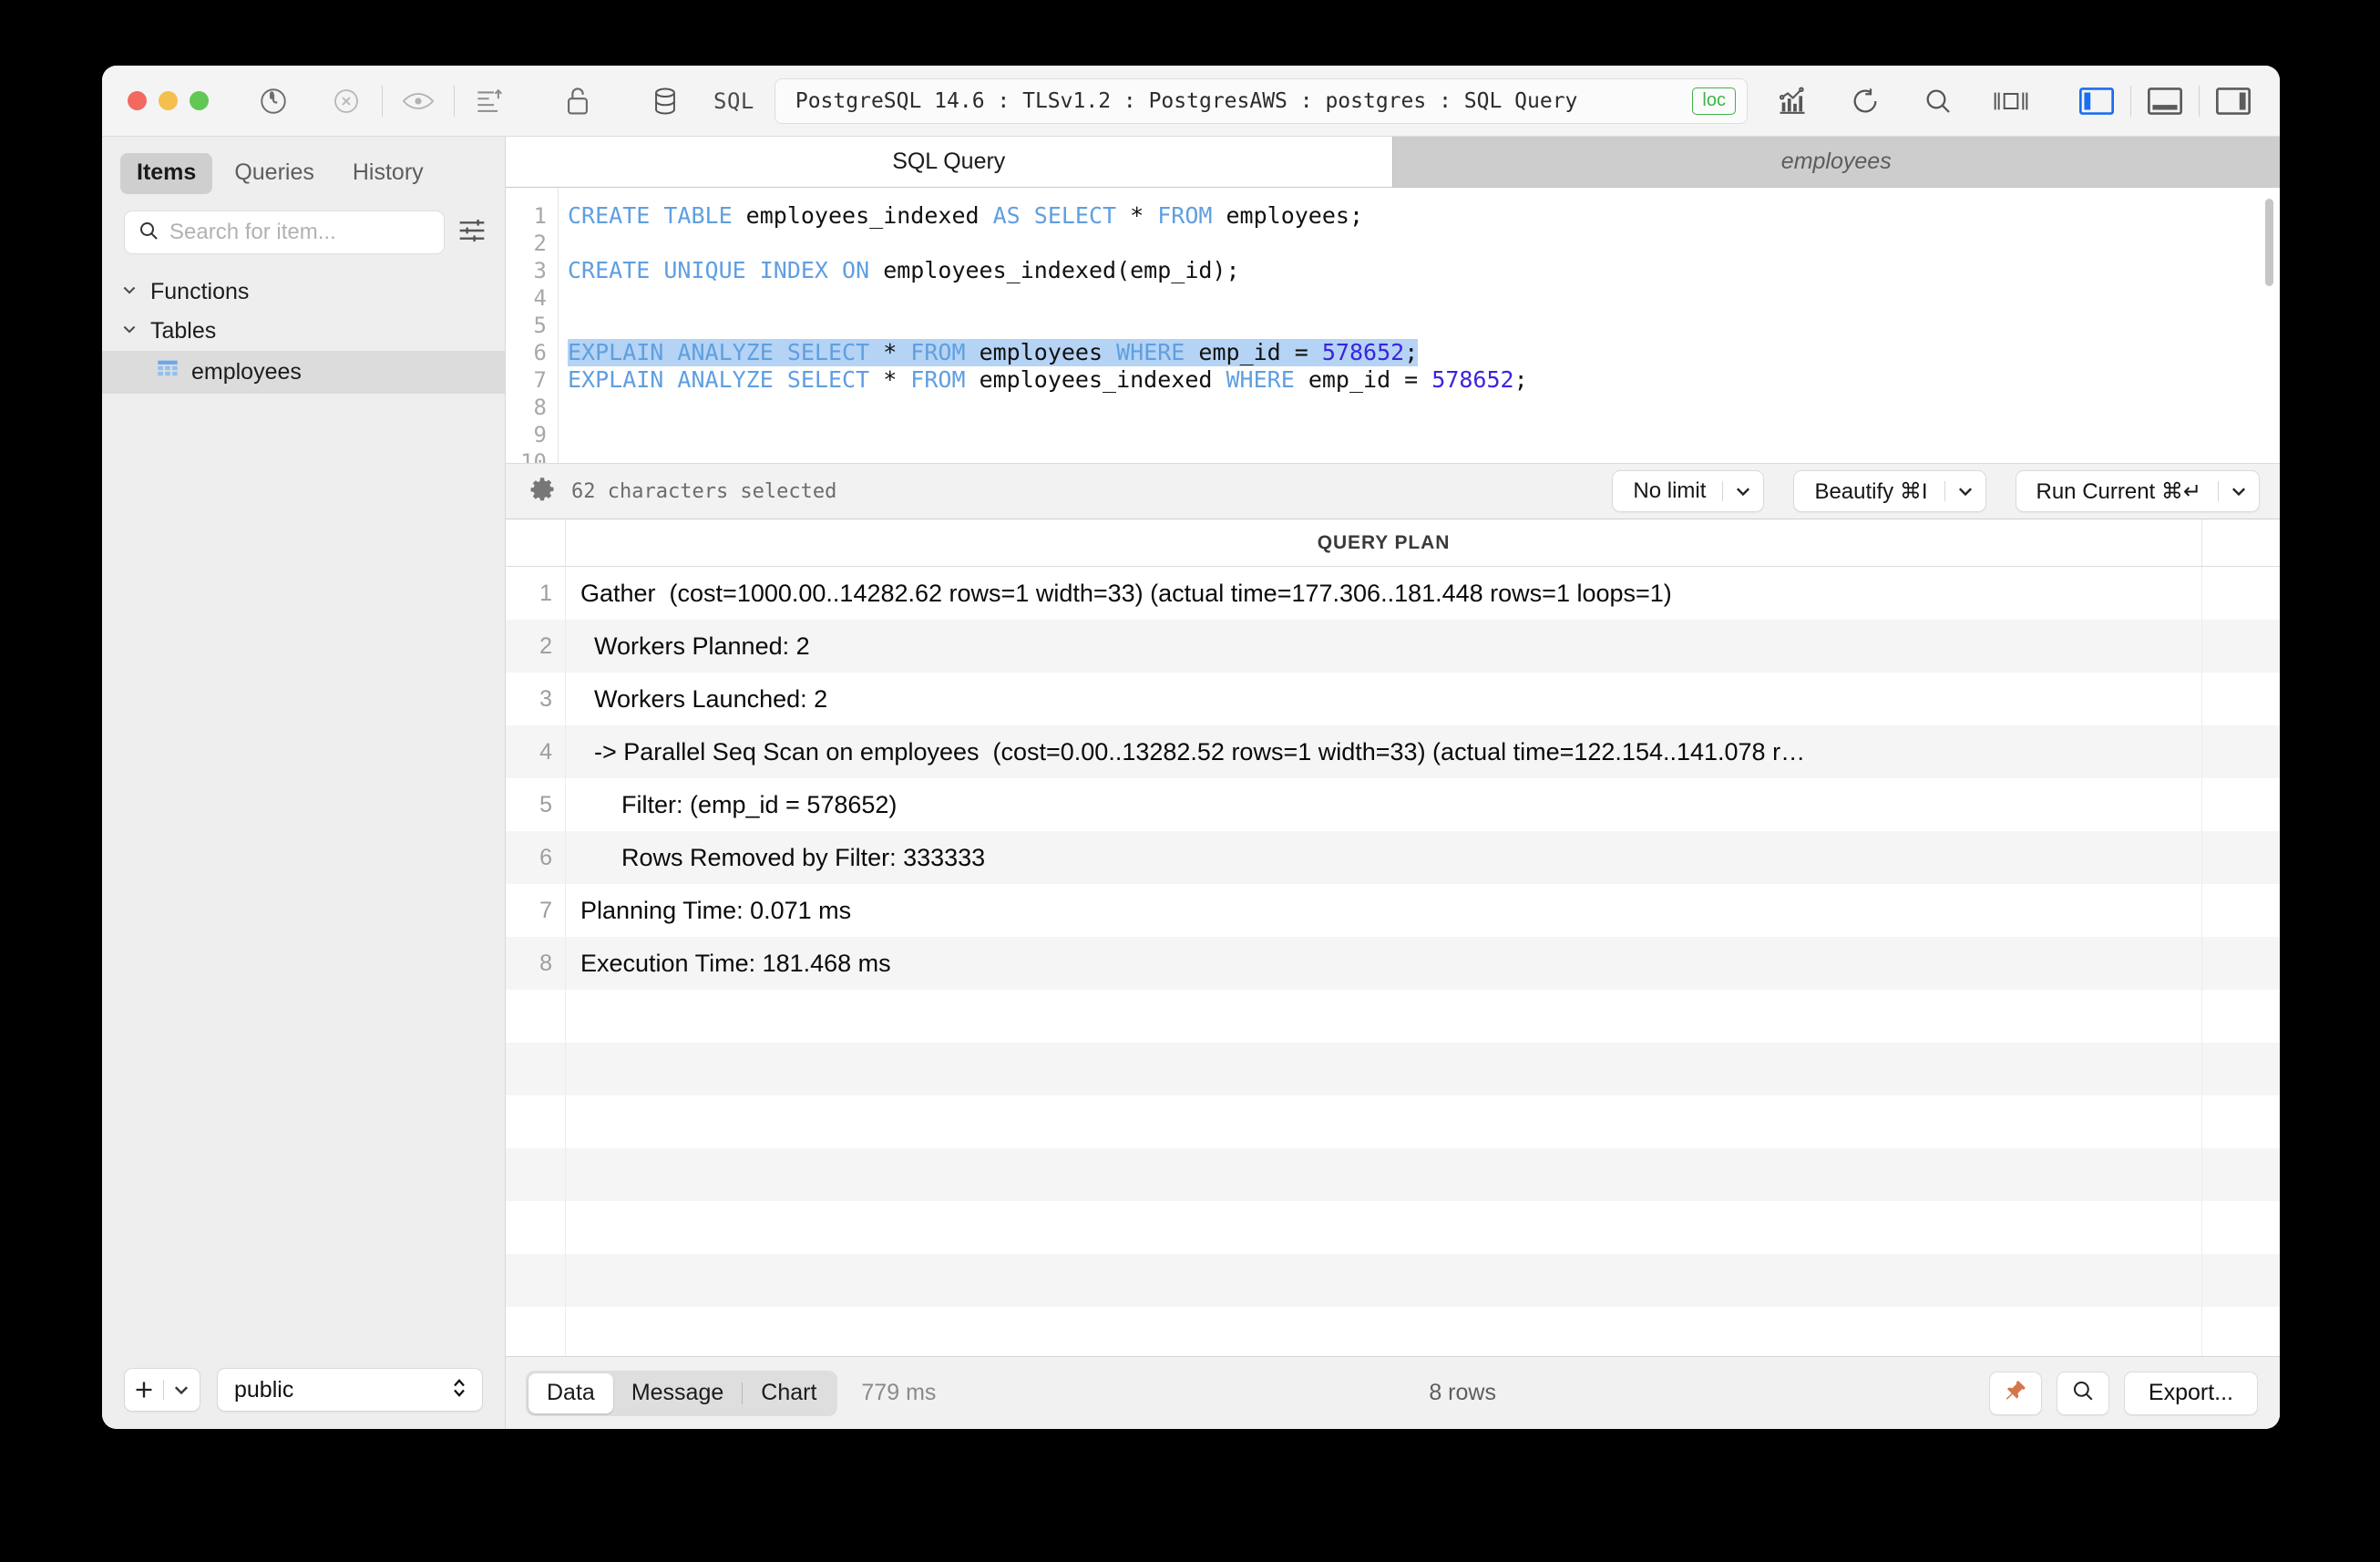 The image size is (2380, 1562). I want to click on table-row: 8 Execution Time: 181.468 ms, so click(1393, 963).